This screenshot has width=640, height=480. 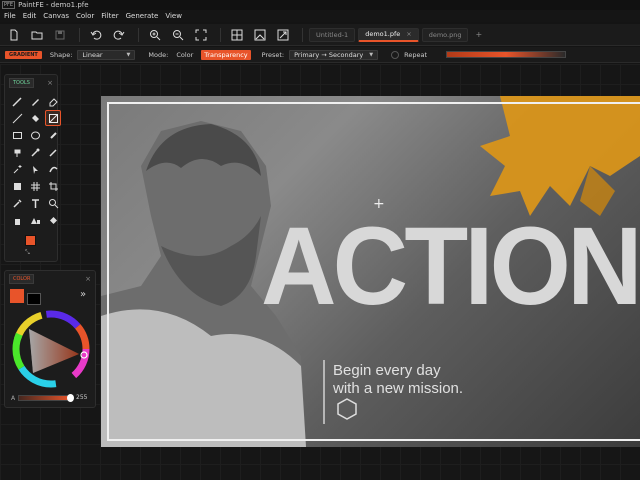 I want to click on shape-select: Linear ▼, so click(x=106, y=54).